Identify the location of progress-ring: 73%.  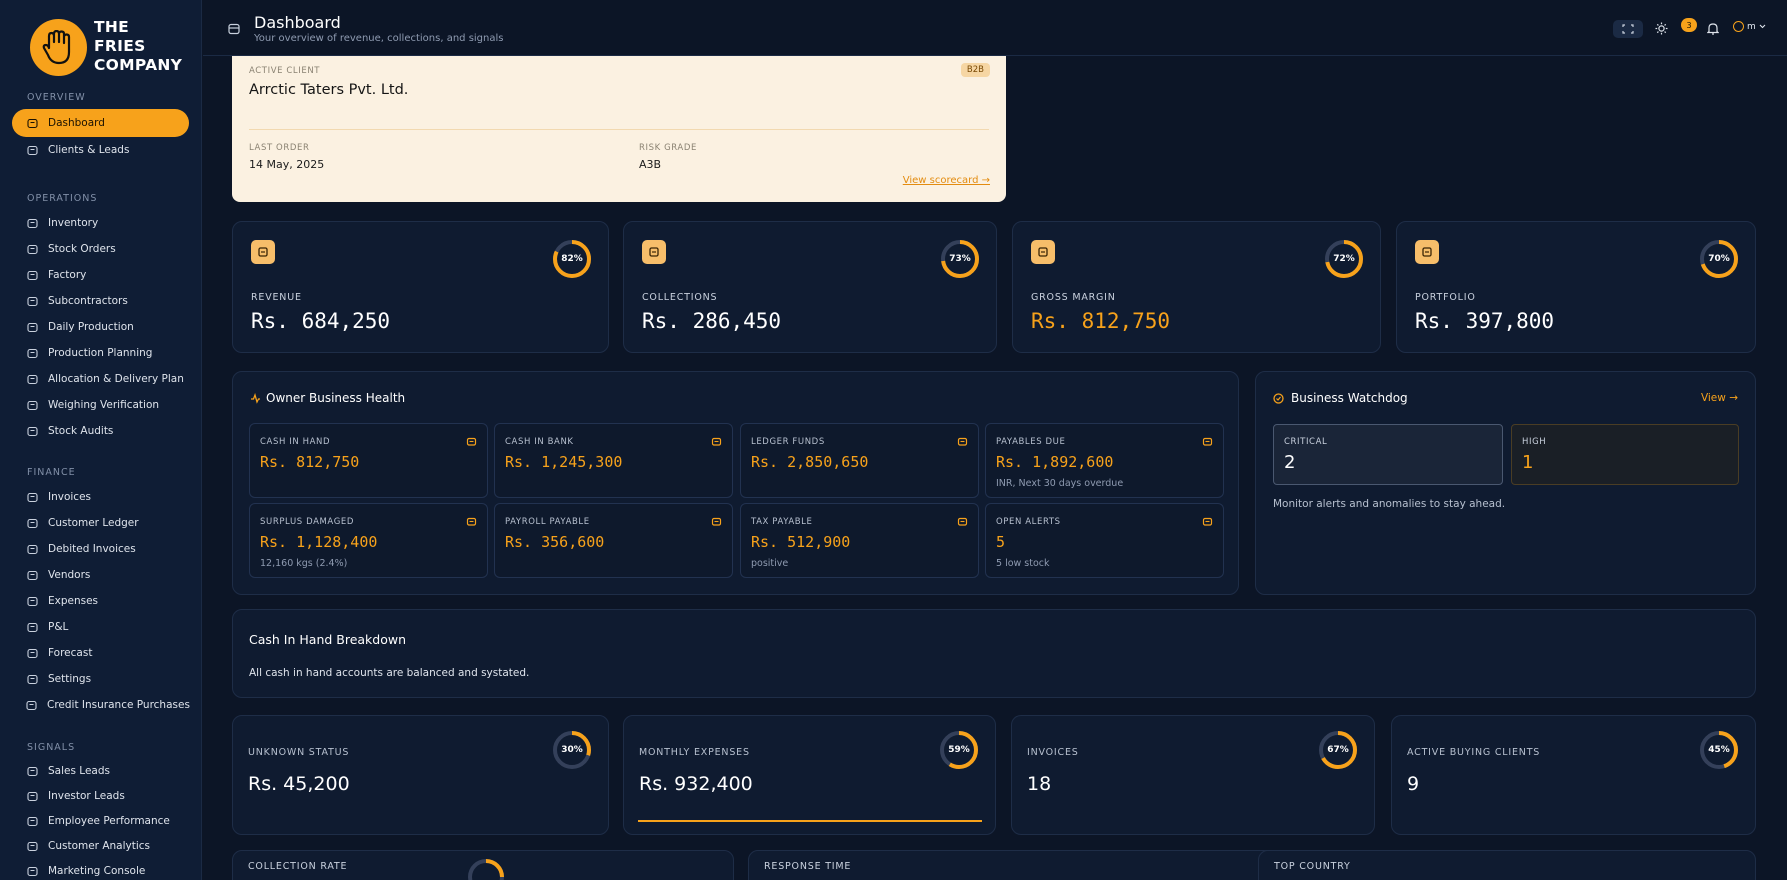
(960, 259).